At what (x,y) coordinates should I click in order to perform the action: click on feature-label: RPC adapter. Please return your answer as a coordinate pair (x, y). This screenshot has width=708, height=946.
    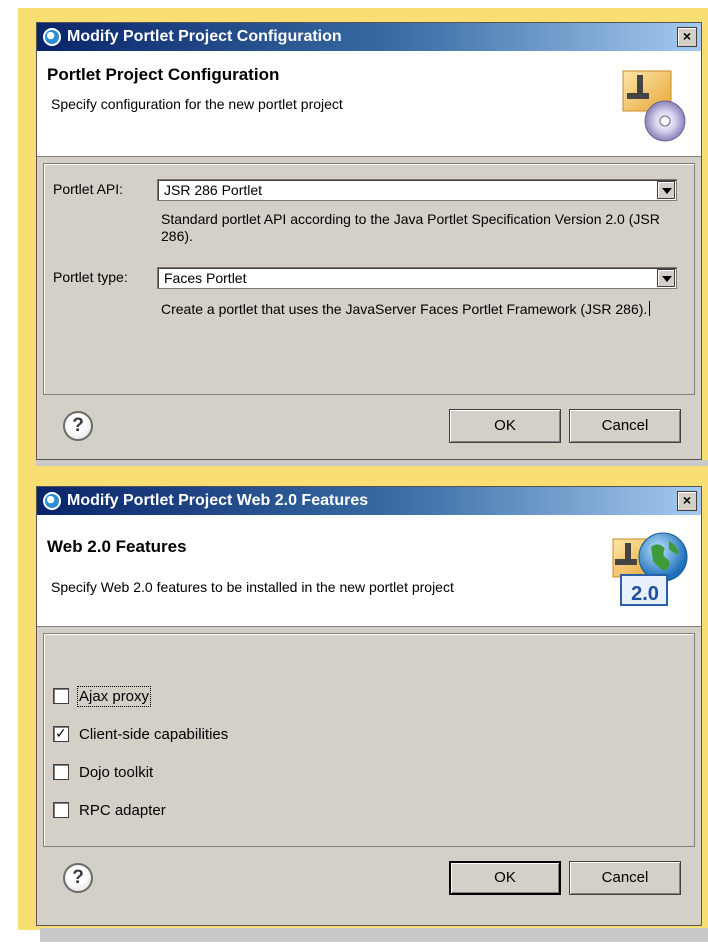
    Looking at the image, I should click on (122, 810).